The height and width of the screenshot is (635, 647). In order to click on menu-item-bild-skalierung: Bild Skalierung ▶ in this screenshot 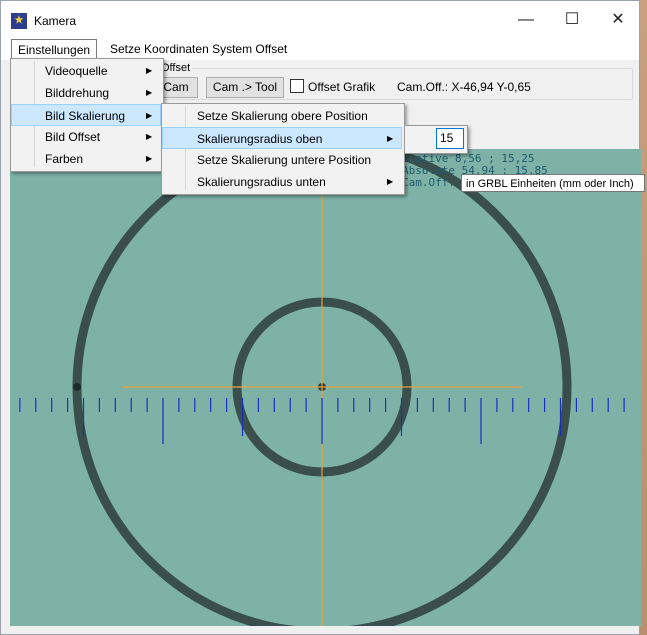, I will do `click(86, 115)`.